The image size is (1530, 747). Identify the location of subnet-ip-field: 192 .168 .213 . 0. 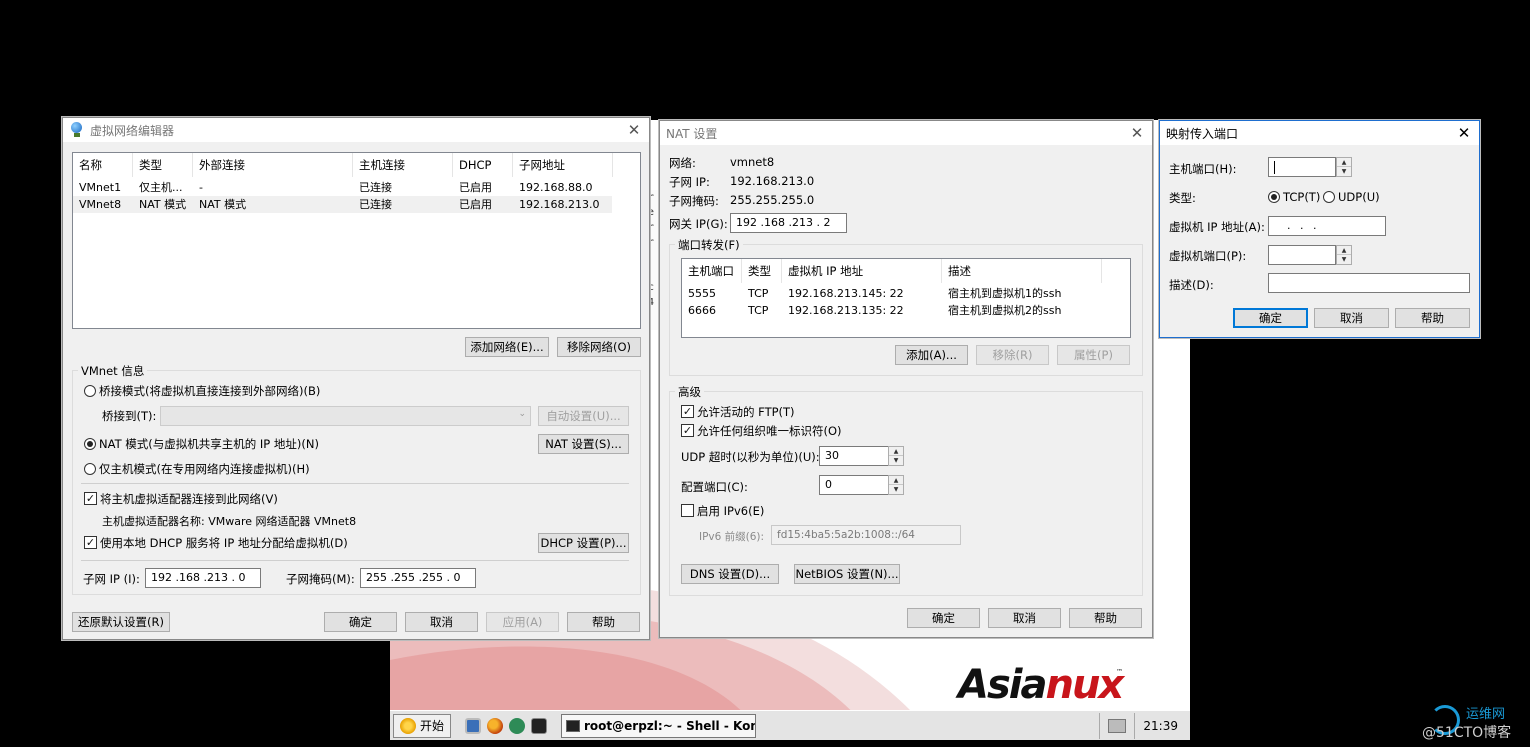
(203, 578).